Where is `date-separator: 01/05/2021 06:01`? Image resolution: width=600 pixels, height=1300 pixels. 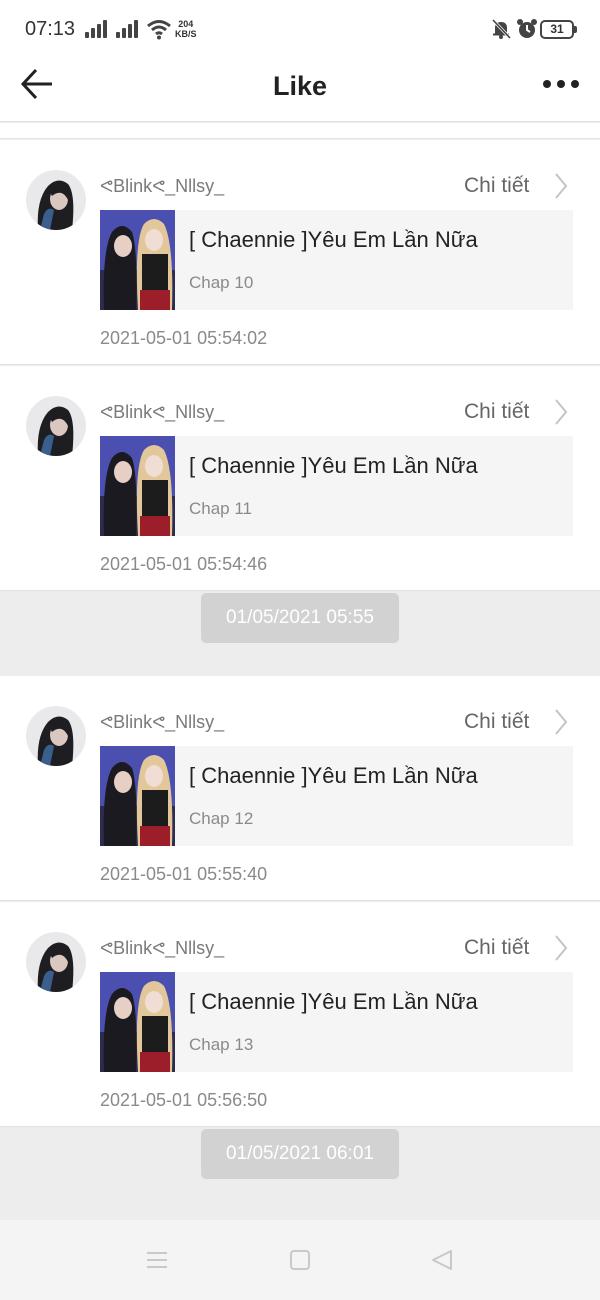
date-separator: 01/05/2021 06:01 is located at coordinates (300, 1154).